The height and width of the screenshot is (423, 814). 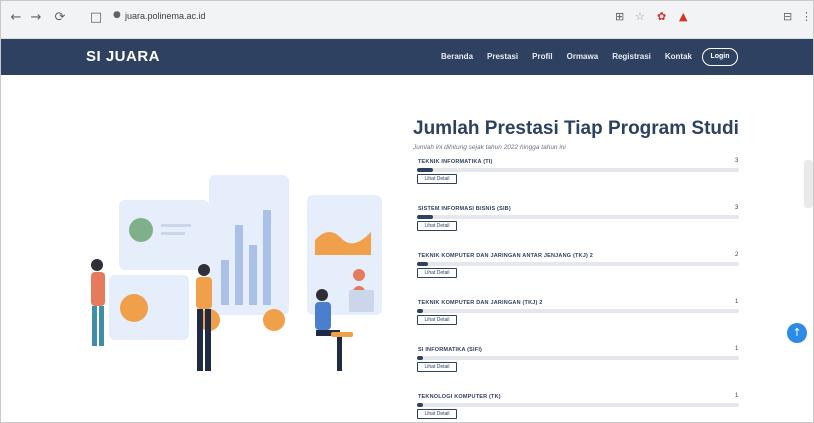 I want to click on bookmark-icon: ☆, so click(x=640, y=17).